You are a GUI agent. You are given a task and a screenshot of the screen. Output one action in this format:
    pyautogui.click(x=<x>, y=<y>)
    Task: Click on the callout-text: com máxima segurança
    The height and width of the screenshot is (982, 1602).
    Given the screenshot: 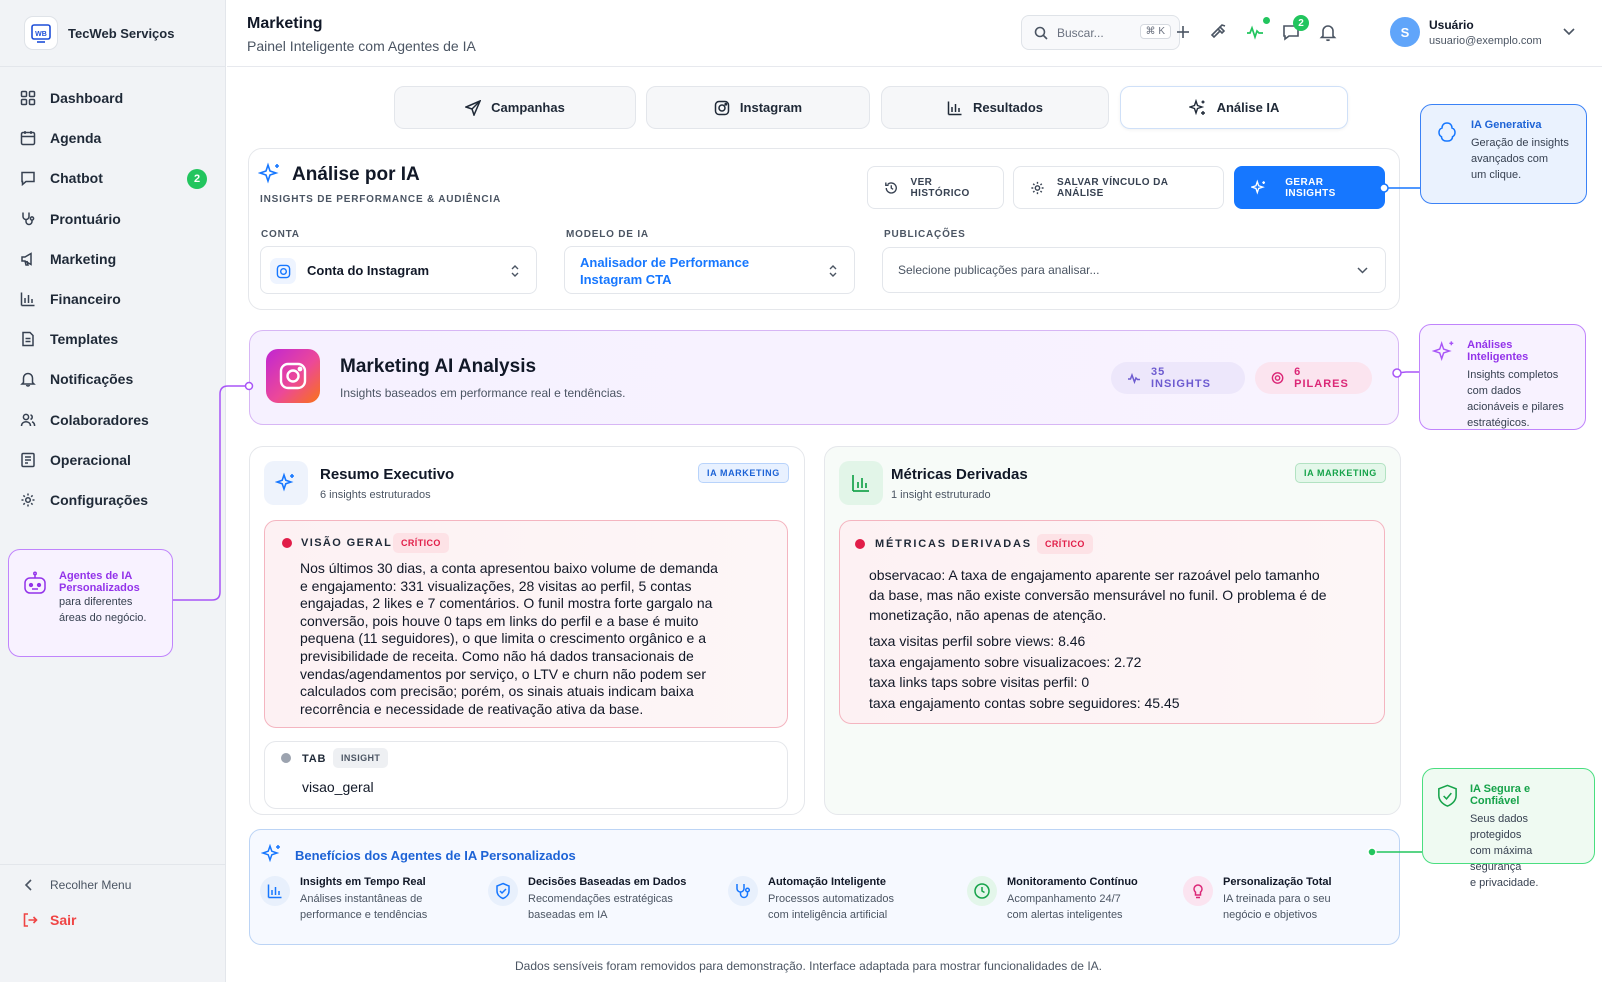 What is the action you would take?
    pyautogui.click(x=1501, y=859)
    